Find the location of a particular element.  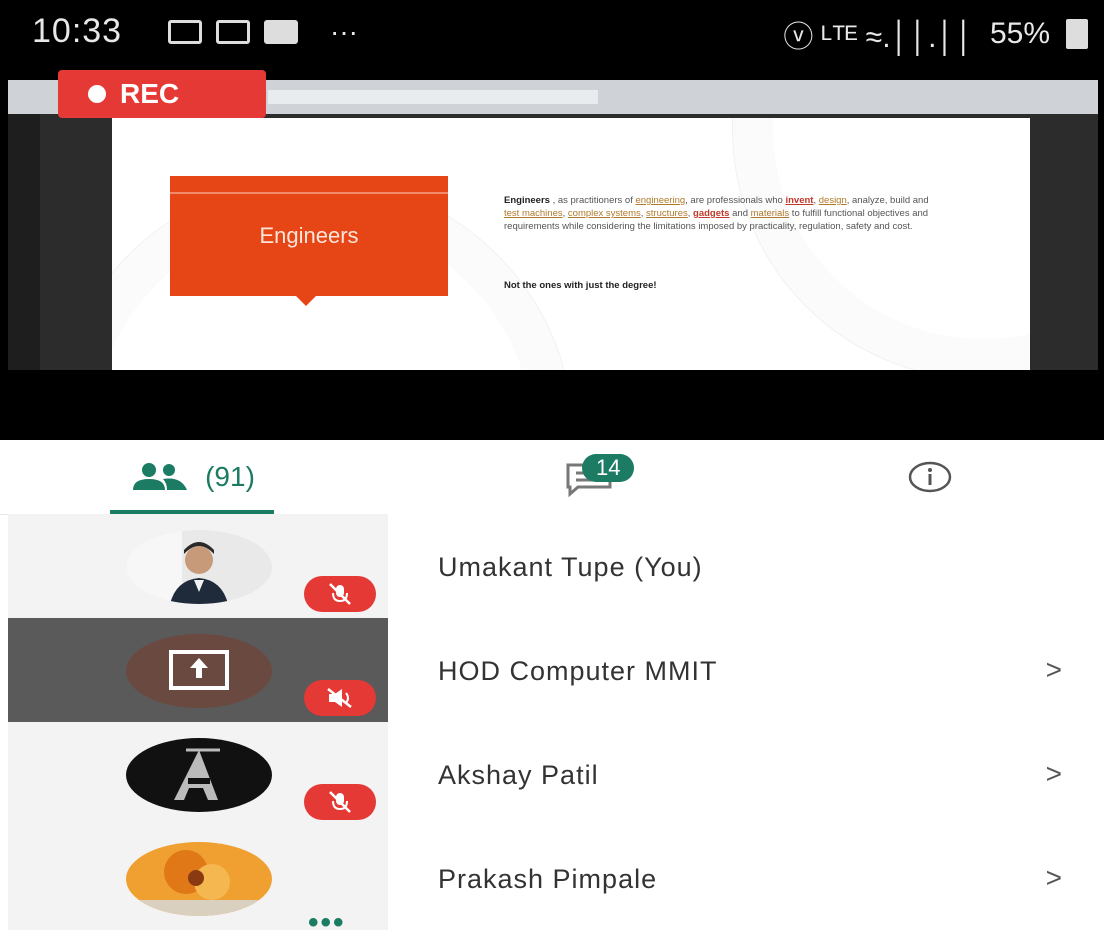

participant-name: Prakash Pimpale is located at coordinates (548, 879).